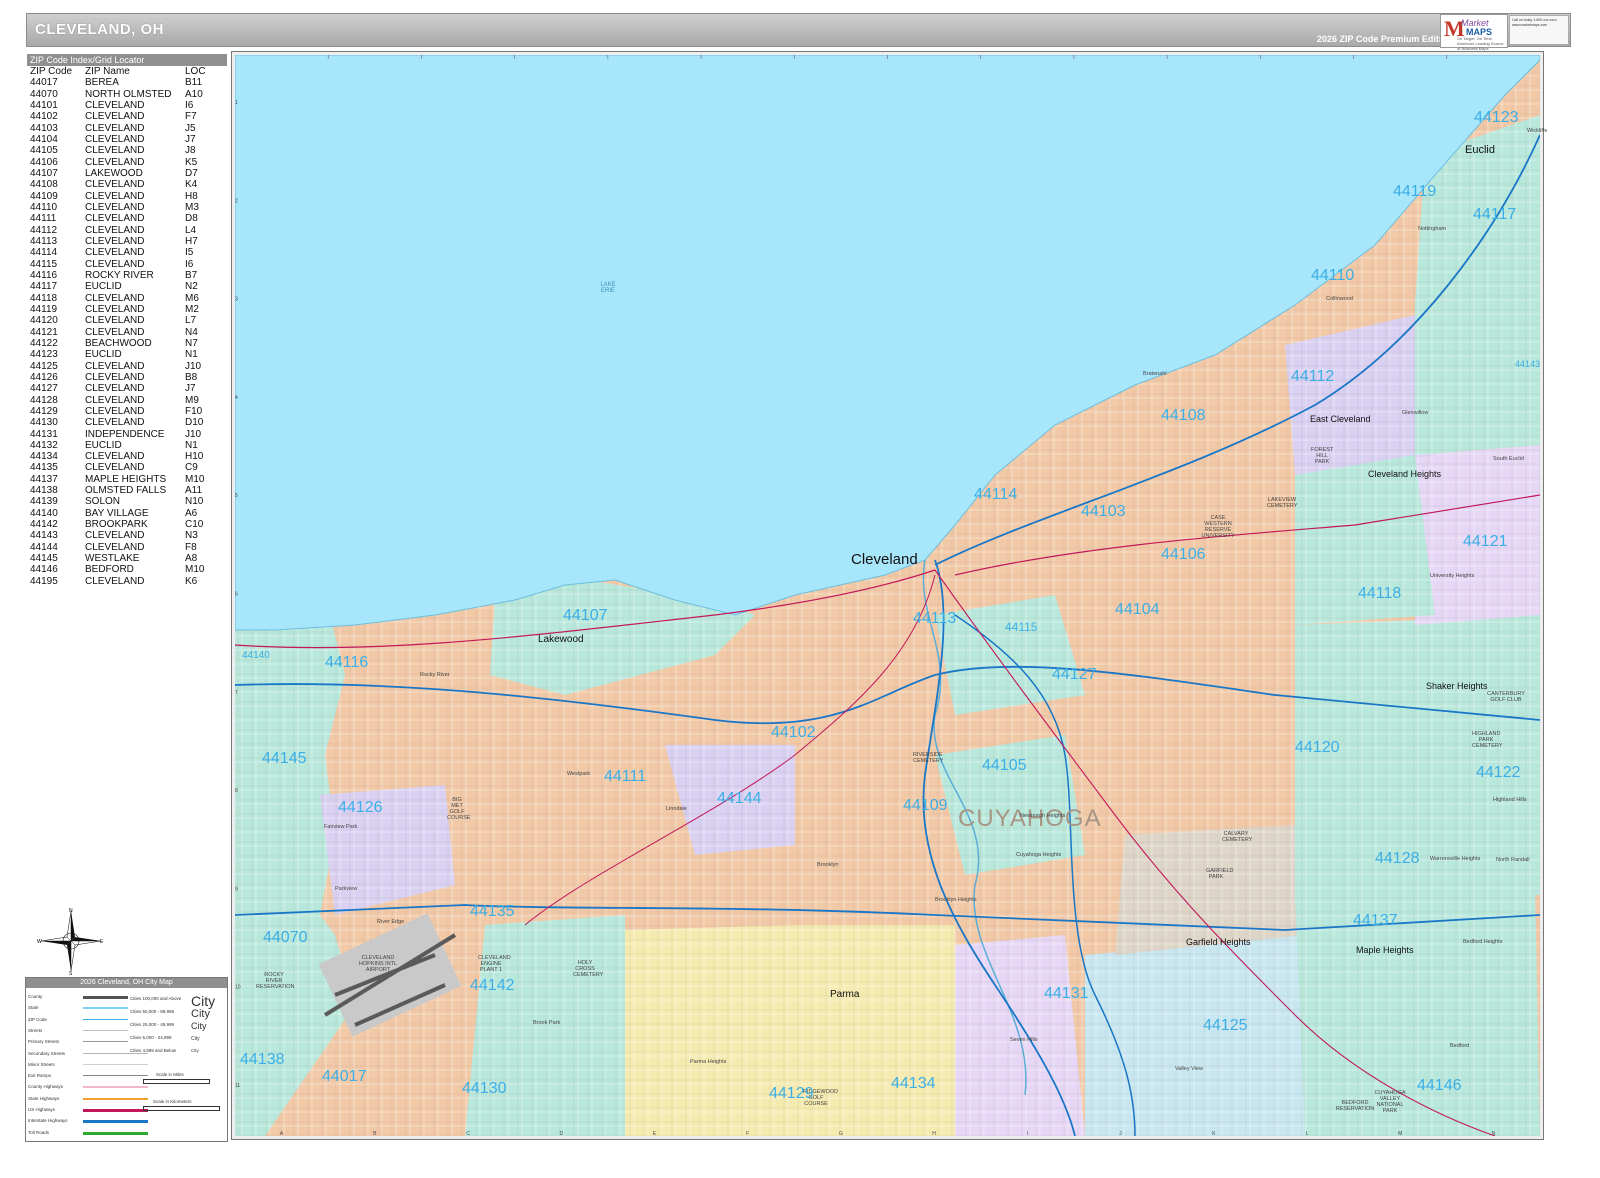 This screenshot has width=1600, height=1178. What do you see at coordinates (200, 1014) in the screenshot?
I see `legend-city-sample-2: City` at bounding box center [200, 1014].